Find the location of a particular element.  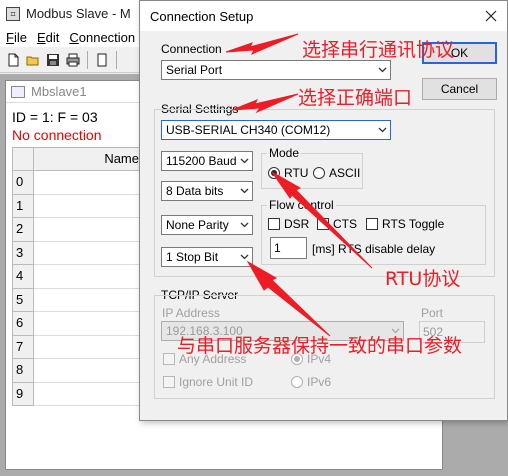

data-bits-select: 8 Data bits is located at coordinates (207, 191).